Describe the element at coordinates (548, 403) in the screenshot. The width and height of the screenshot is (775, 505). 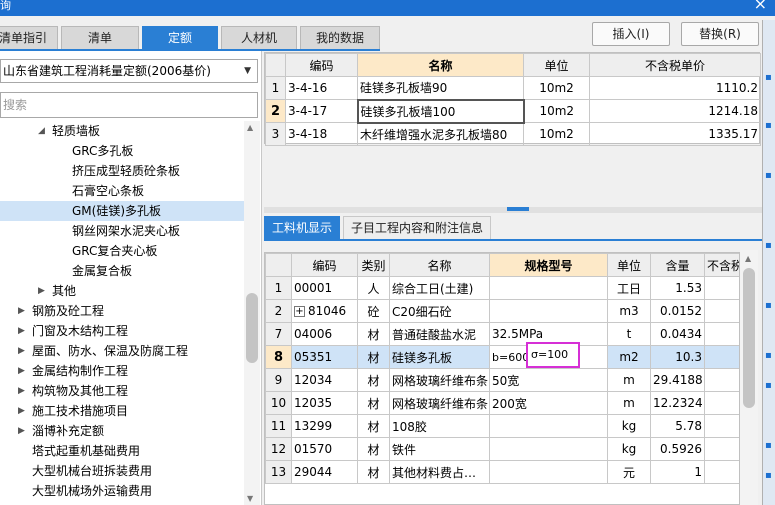
I see `cell-spec: 200宽` at that location.